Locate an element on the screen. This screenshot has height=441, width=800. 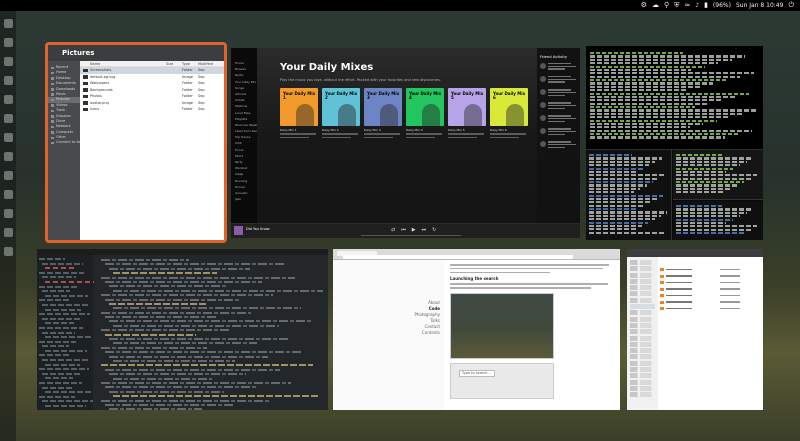
mail-icon is located at coordinates (8, 156).